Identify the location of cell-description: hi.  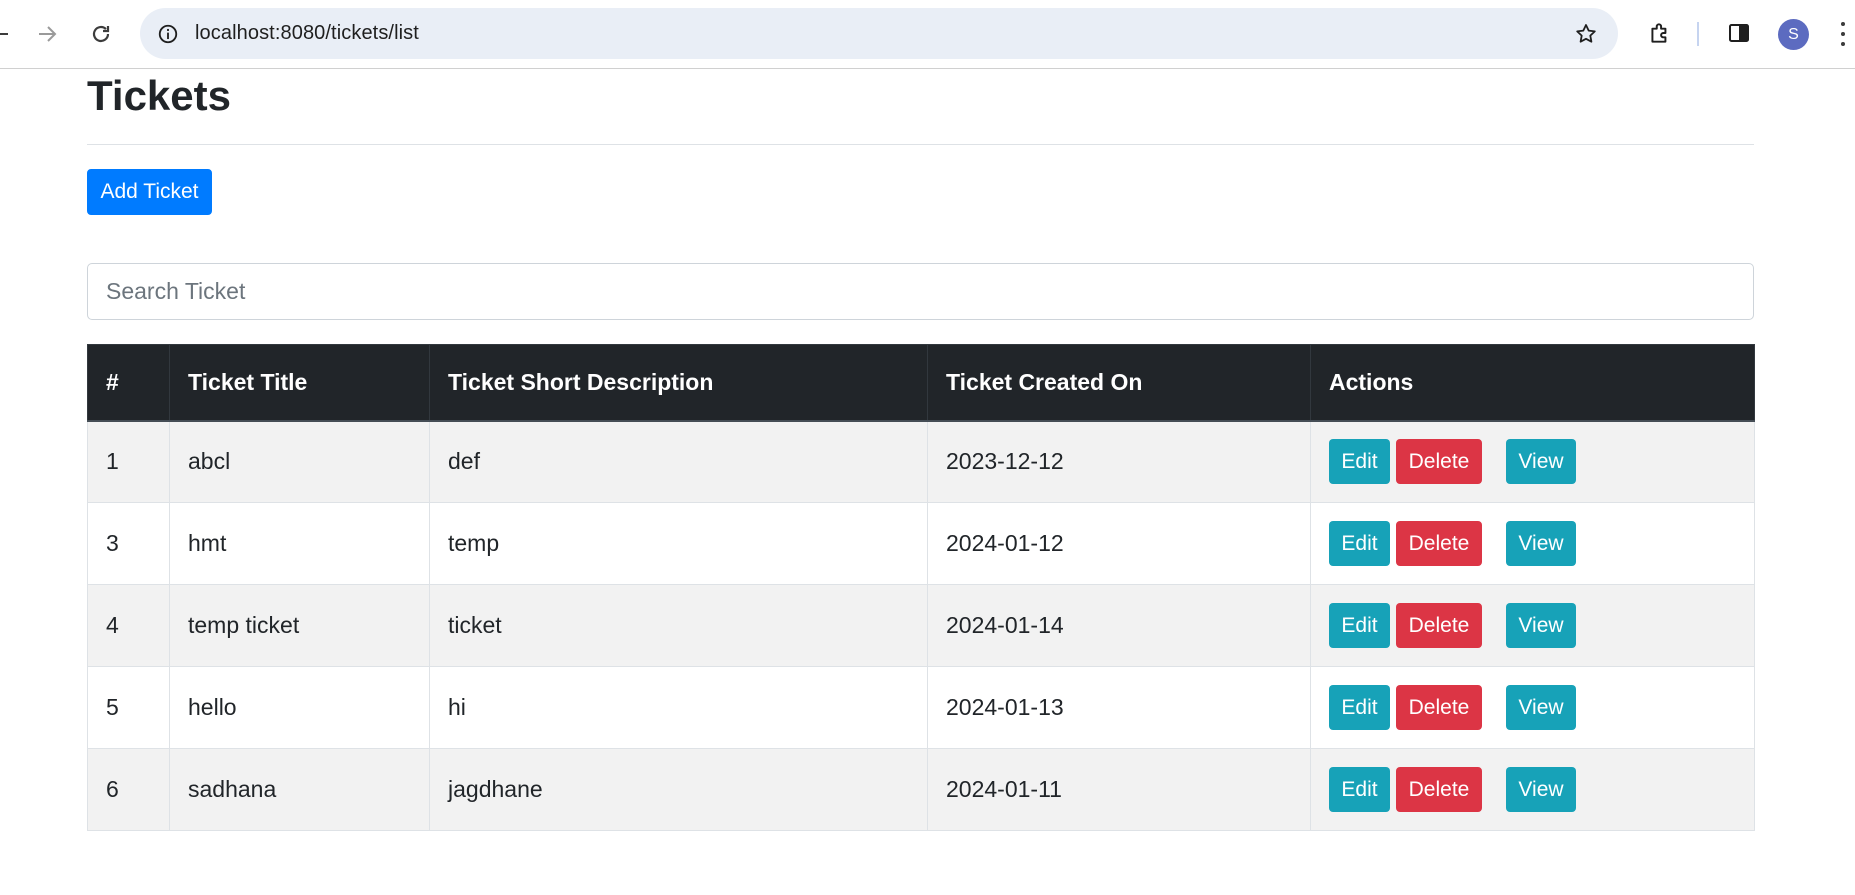
(678, 707).